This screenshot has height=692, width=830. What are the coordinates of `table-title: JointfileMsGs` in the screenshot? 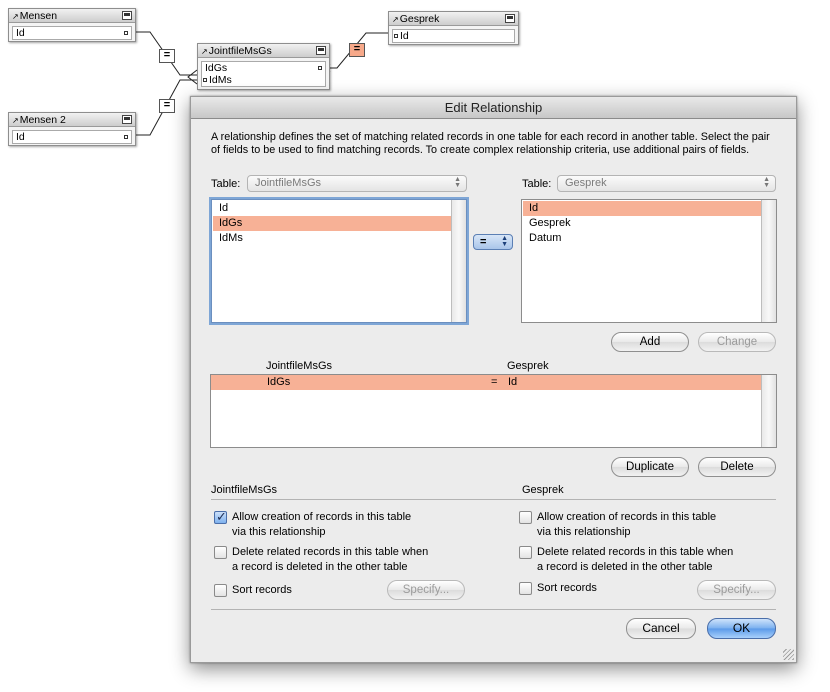 It's located at (240, 51).